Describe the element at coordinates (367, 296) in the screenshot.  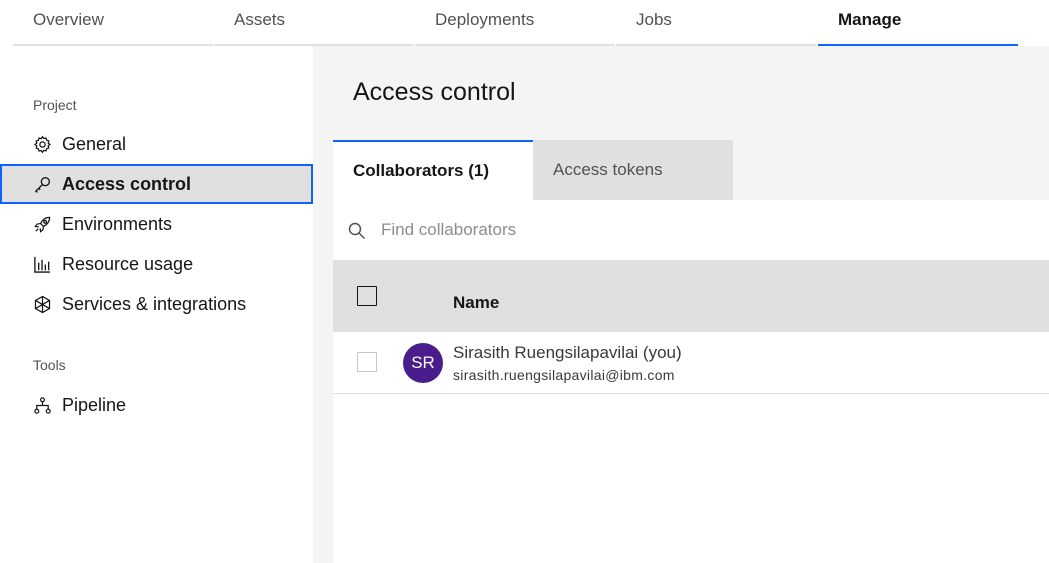
I see `select-all-checkbox` at that location.